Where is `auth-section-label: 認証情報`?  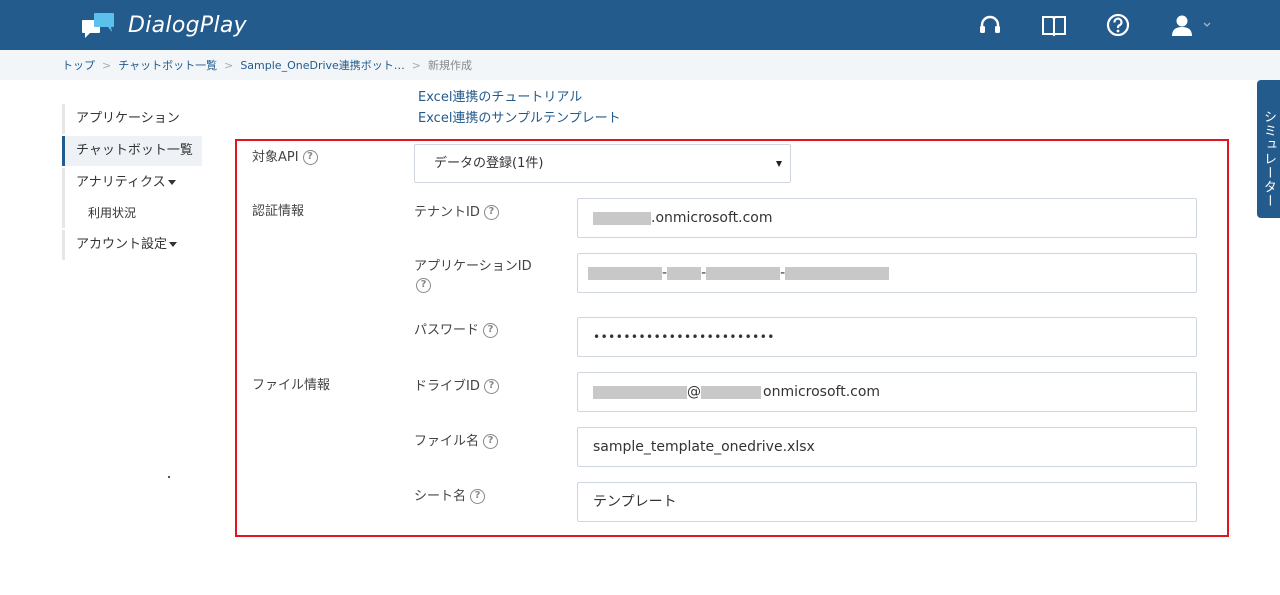 auth-section-label: 認証情報 is located at coordinates (278, 211).